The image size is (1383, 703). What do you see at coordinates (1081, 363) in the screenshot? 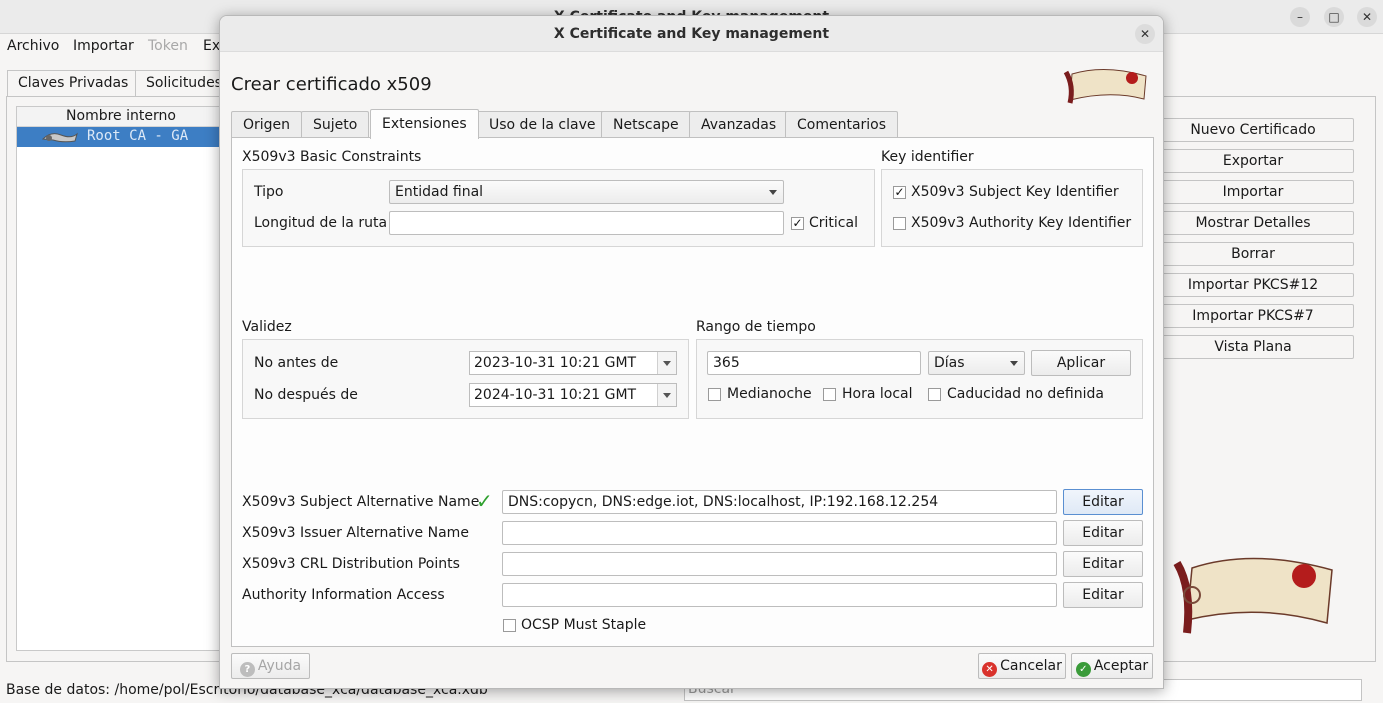
I see `apply-button: Aplicar` at bounding box center [1081, 363].